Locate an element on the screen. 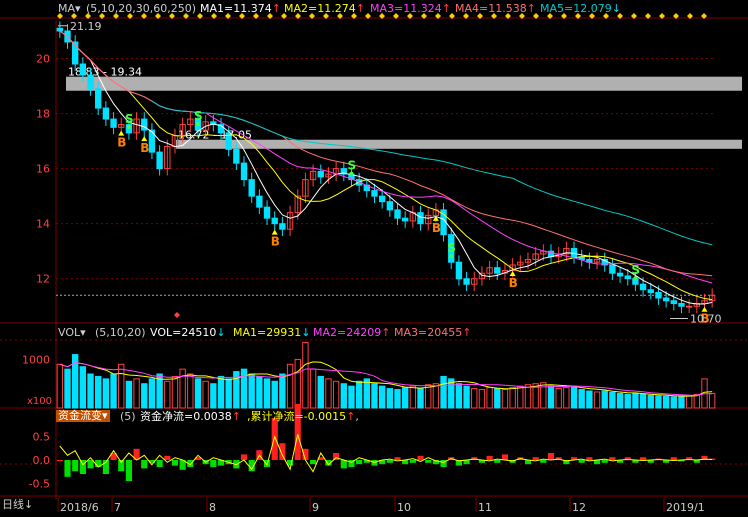 The image size is (748, 517). x-tick-label: 8 is located at coordinates (212, 507).